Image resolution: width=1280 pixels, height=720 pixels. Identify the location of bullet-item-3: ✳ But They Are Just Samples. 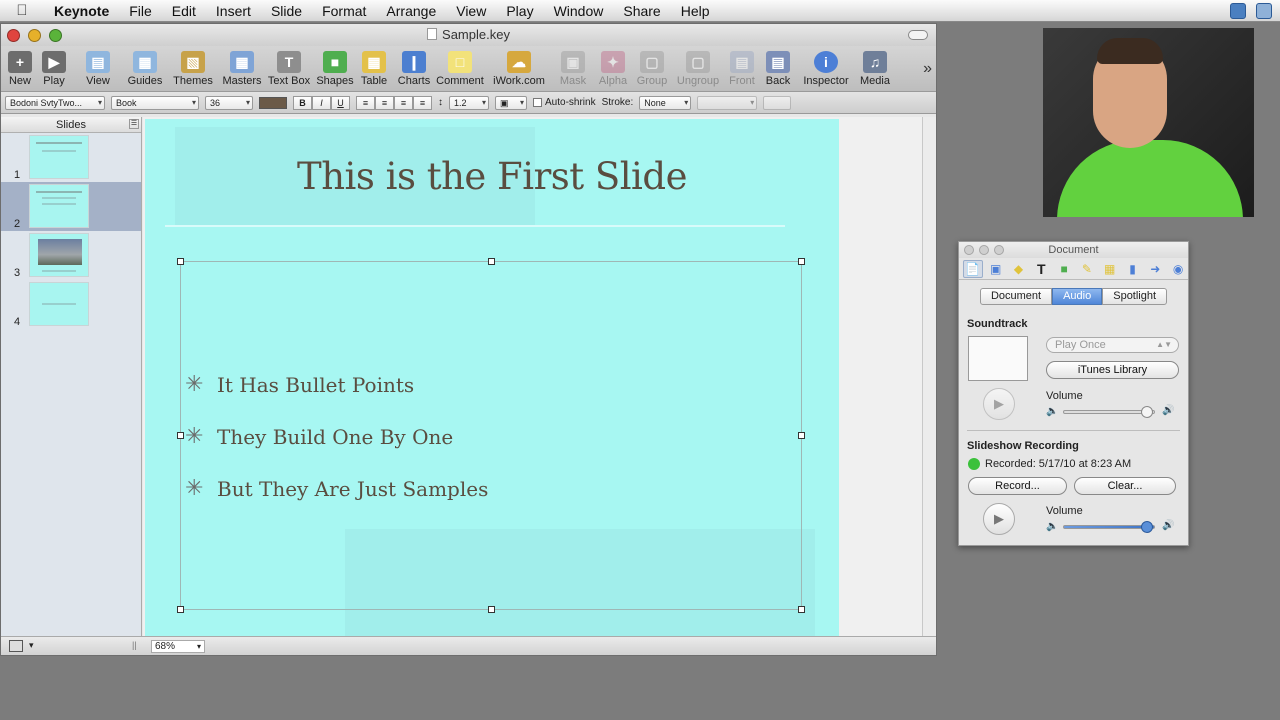
(336, 488).